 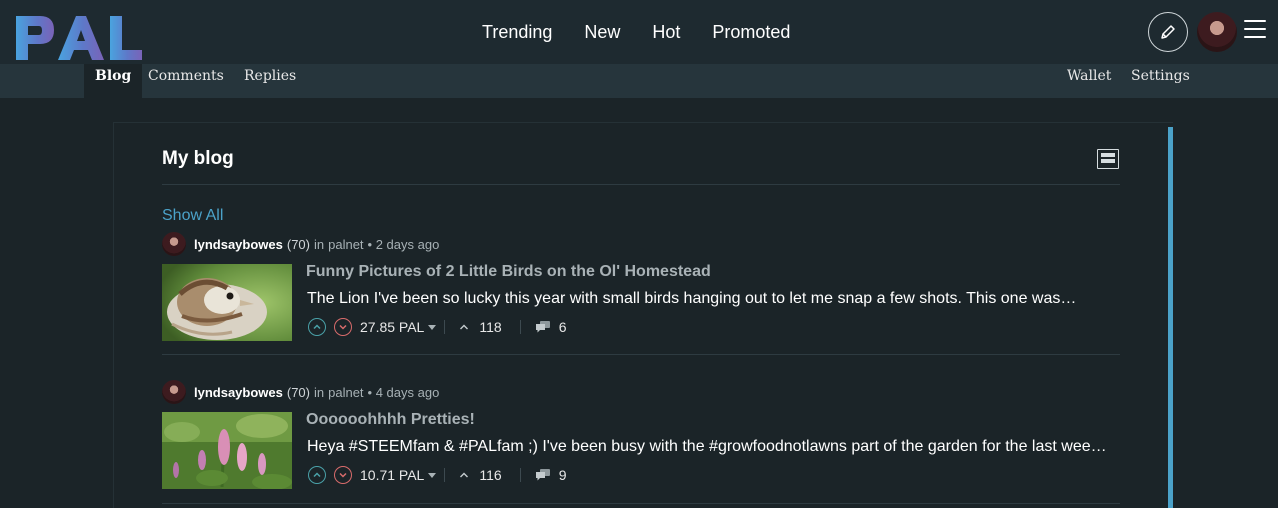 What do you see at coordinates (270, 81) in the screenshot?
I see `tab-replies: Replies` at bounding box center [270, 81].